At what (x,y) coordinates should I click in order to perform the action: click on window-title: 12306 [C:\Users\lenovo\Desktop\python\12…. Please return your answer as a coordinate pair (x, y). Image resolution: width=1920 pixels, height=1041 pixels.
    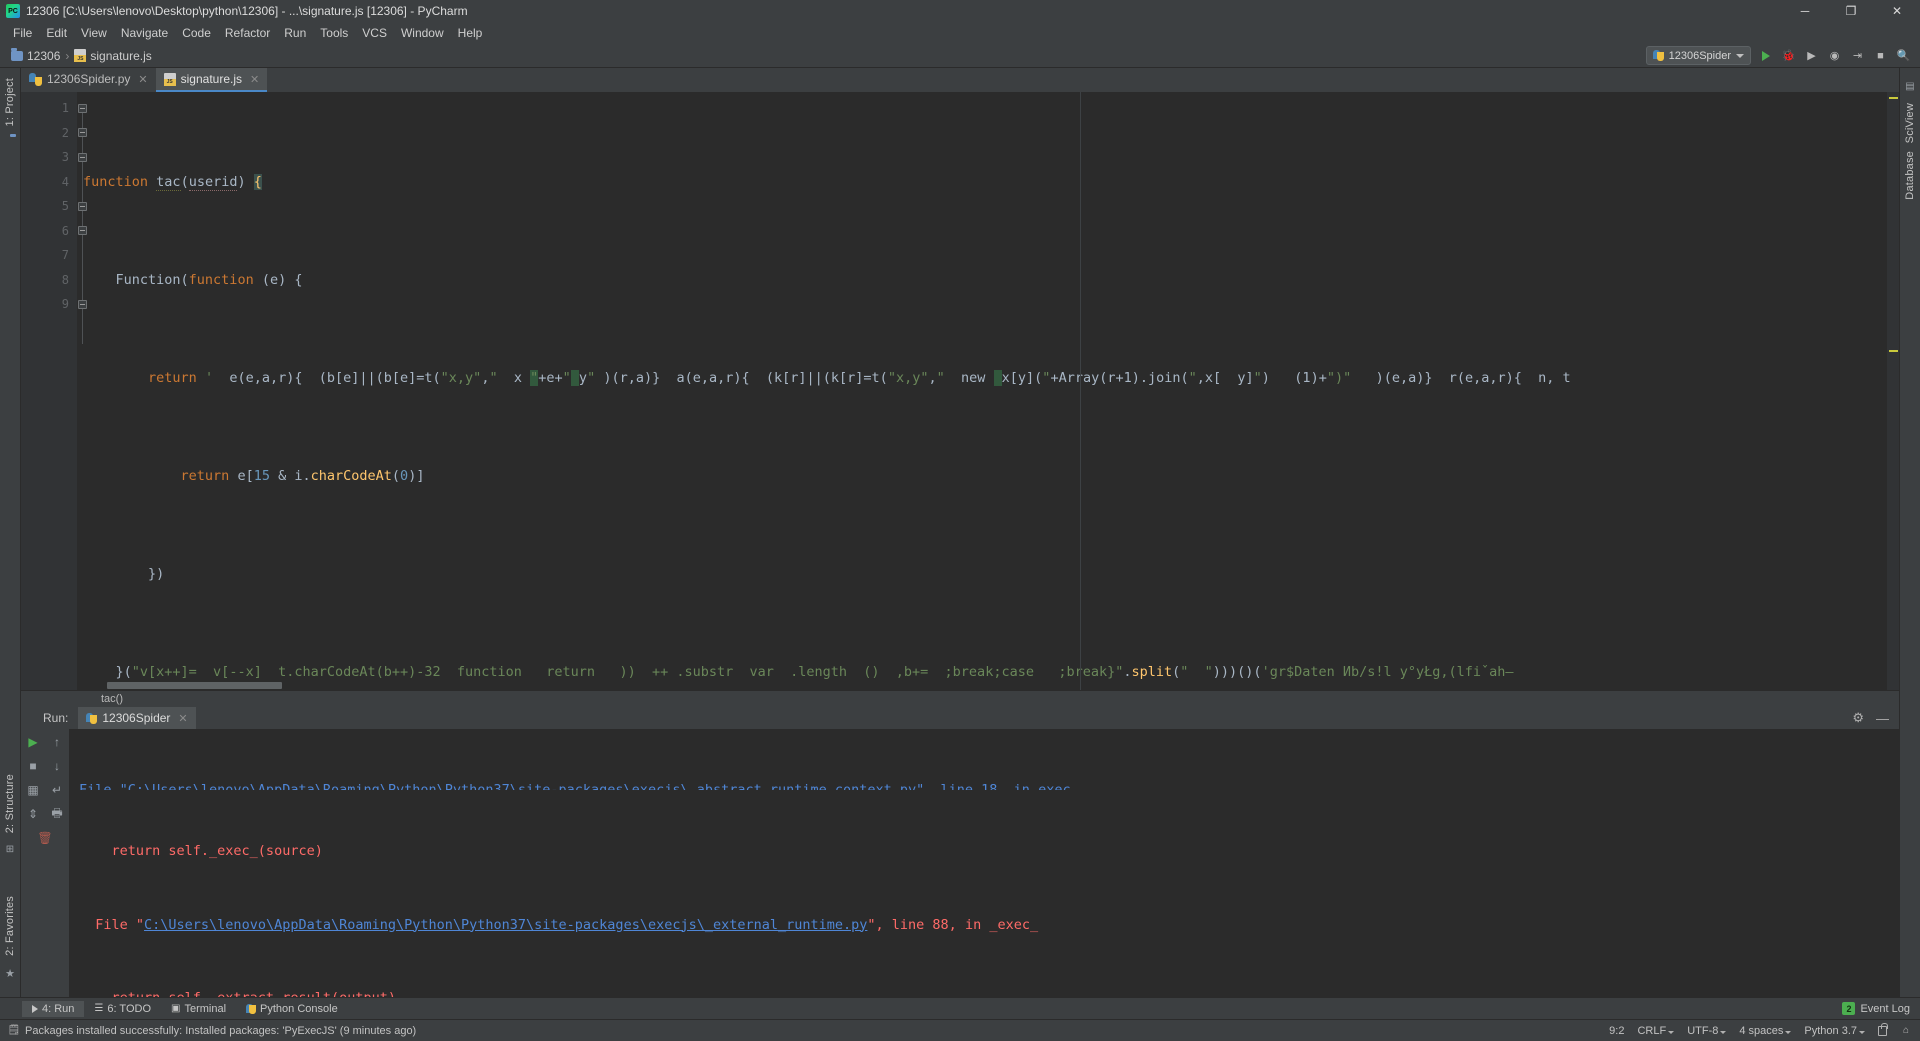
    Looking at the image, I should click on (247, 11).